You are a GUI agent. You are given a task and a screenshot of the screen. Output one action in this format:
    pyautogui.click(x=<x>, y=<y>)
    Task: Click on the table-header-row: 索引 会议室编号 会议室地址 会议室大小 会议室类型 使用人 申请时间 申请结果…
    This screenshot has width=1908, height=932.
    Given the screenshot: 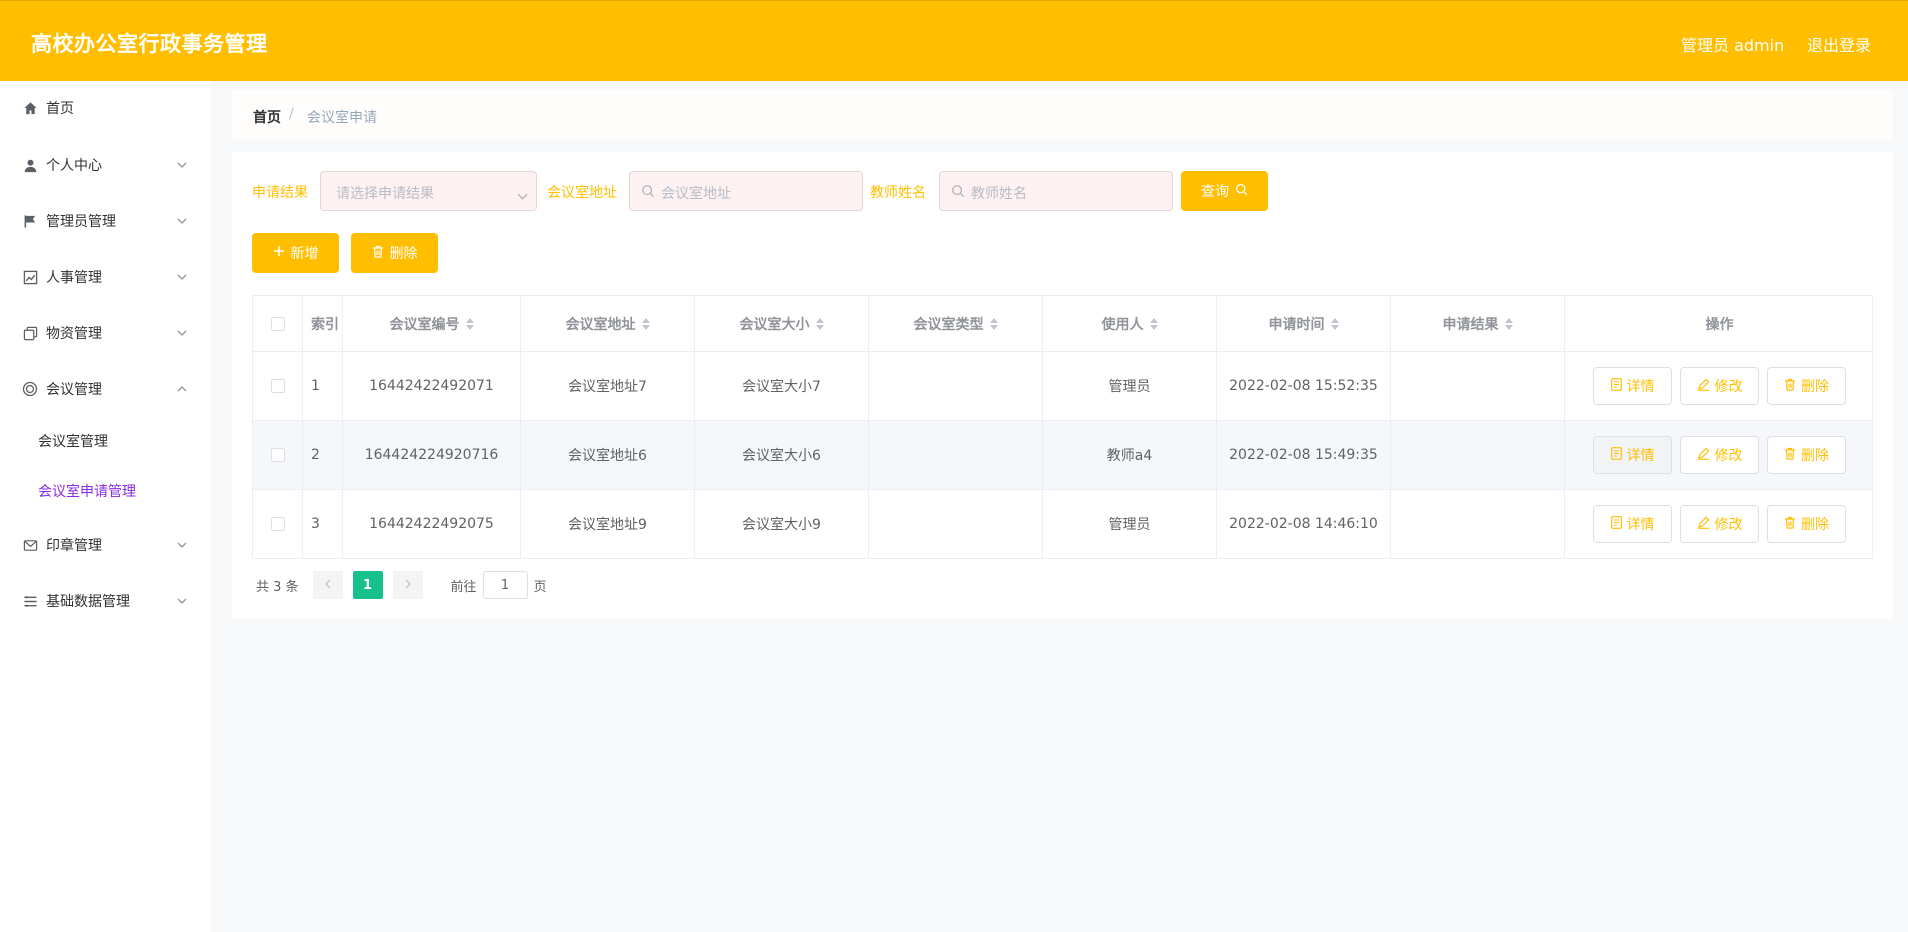 What is the action you would take?
    pyautogui.click(x=1062, y=324)
    